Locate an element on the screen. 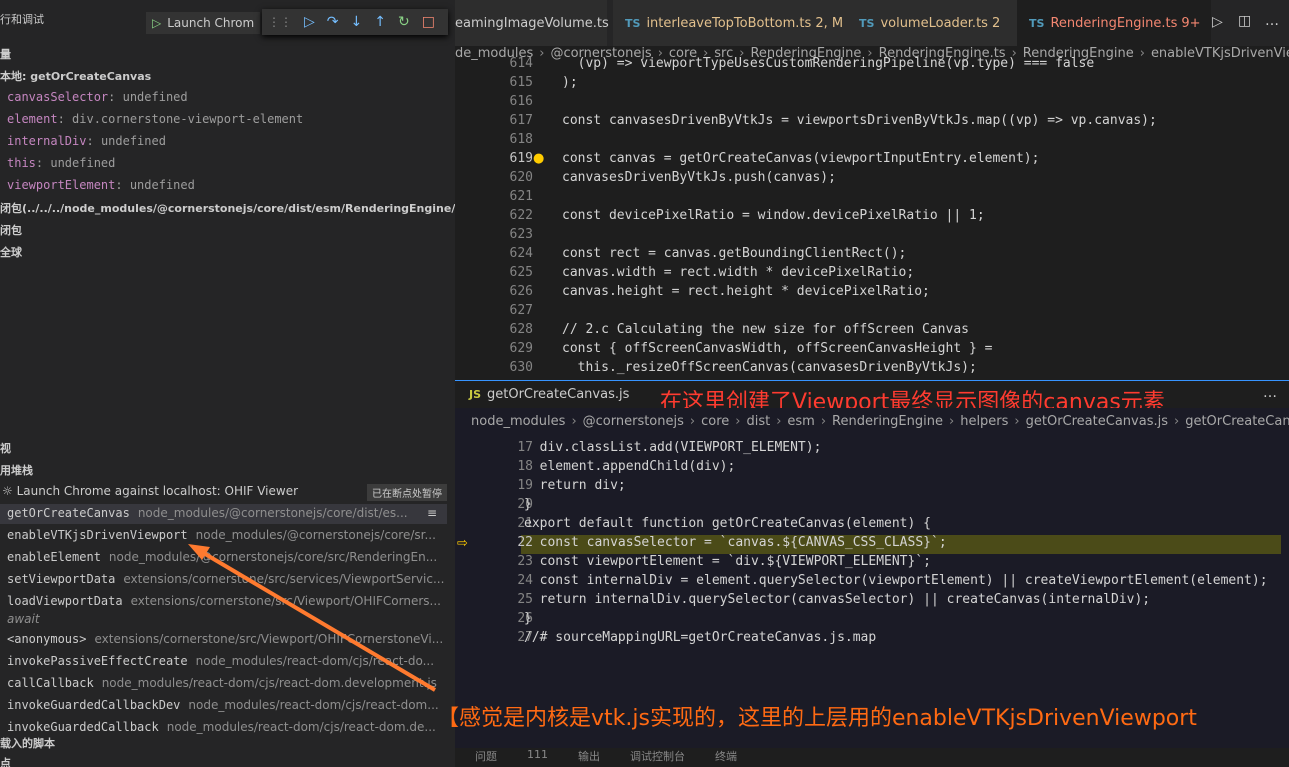 The width and height of the screenshot is (1289, 767). arrow-head is located at coordinates (199, 552).